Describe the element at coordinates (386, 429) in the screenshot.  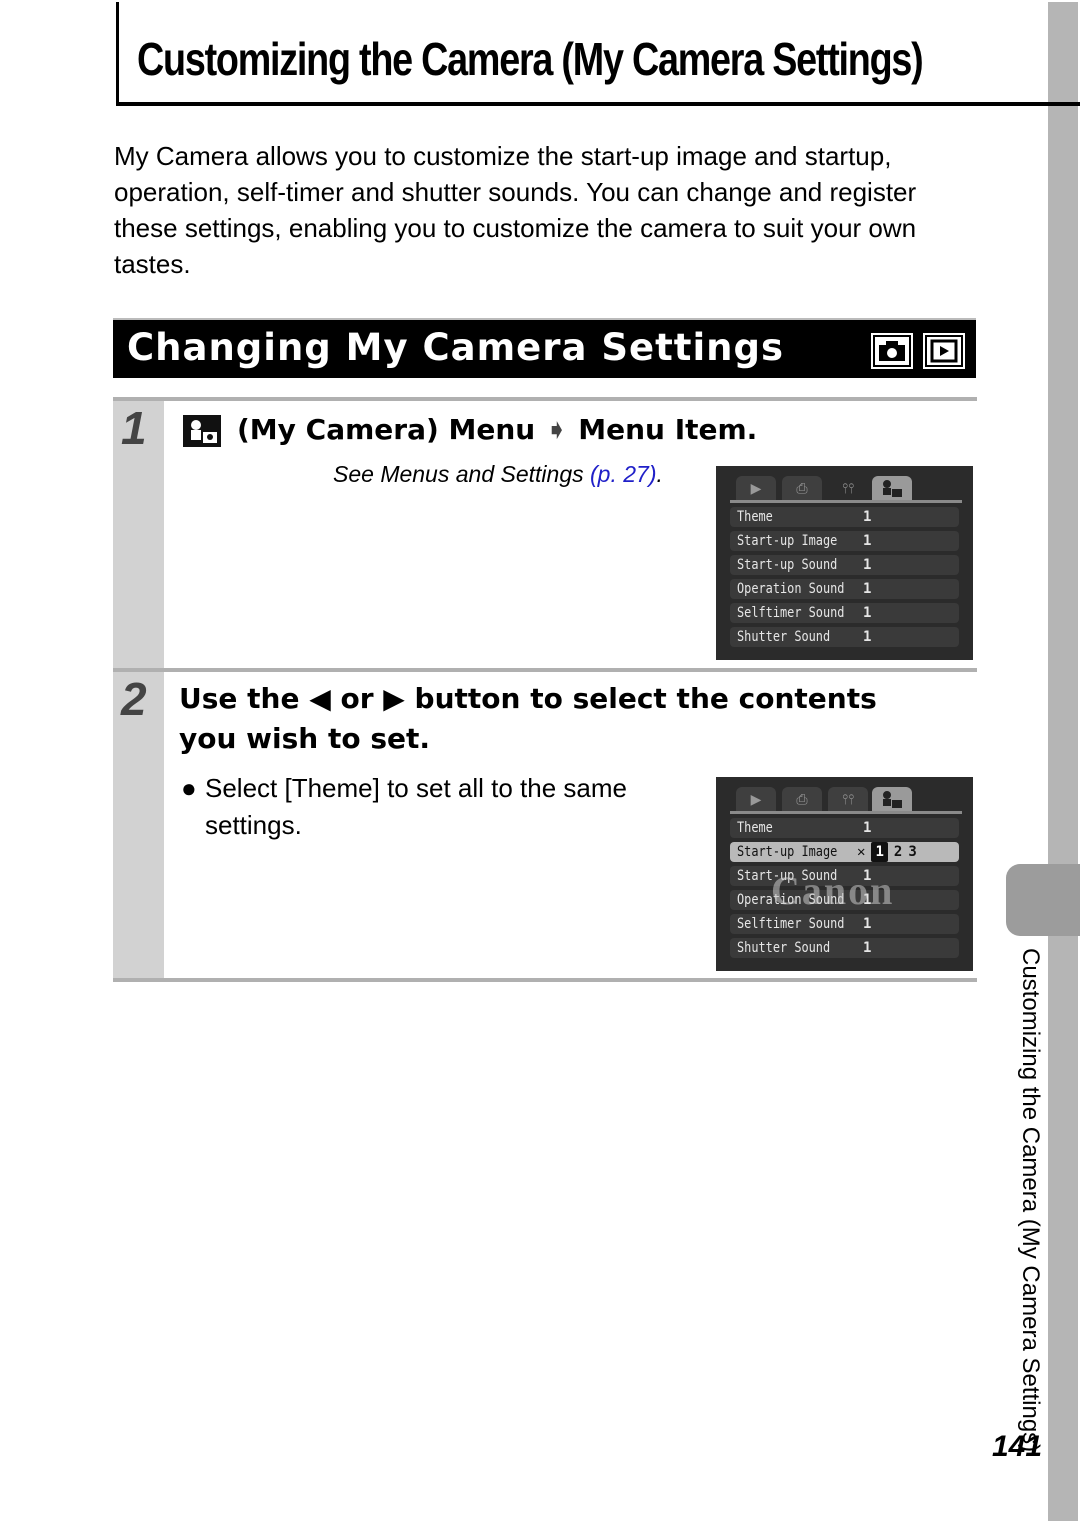
I see `heading-prefix: (My Camera) Menu` at that location.